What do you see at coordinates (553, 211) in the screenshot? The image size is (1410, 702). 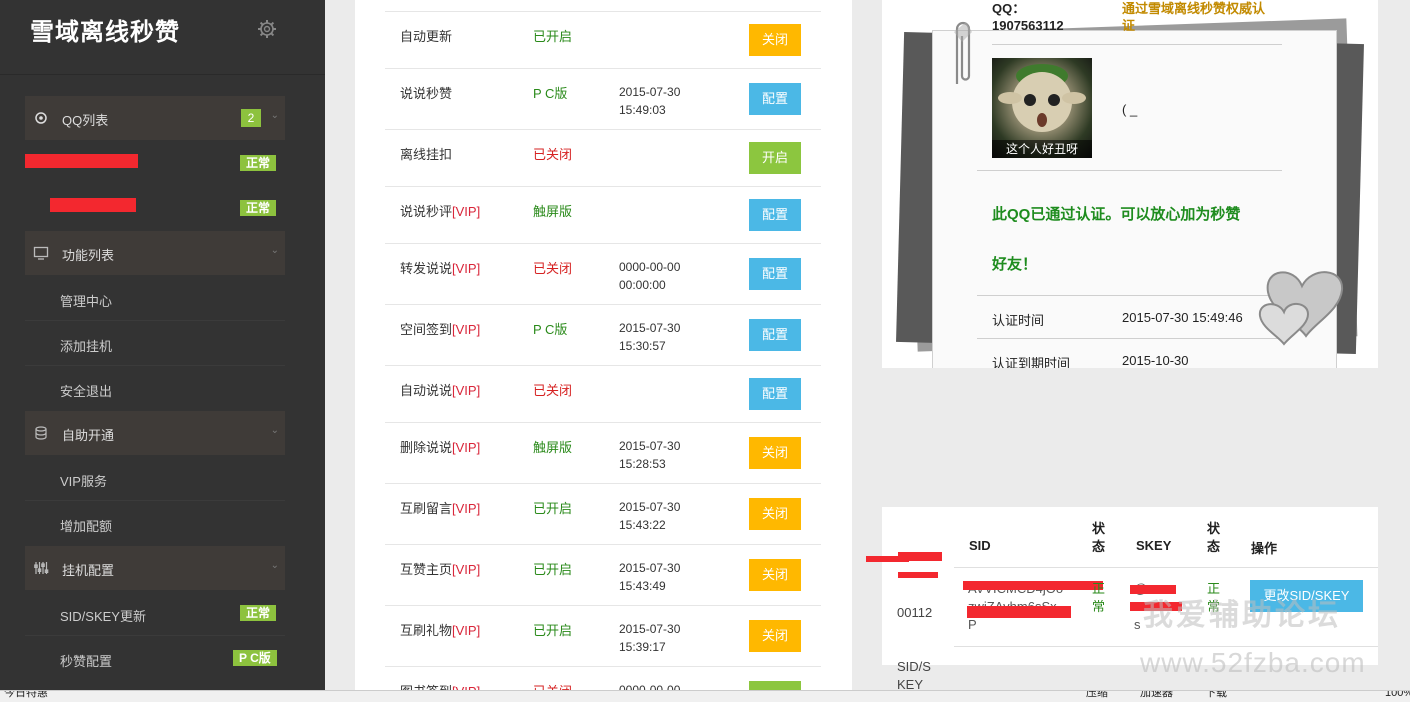 I see `function-status: 触屏版` at bounding box center [553, 211].